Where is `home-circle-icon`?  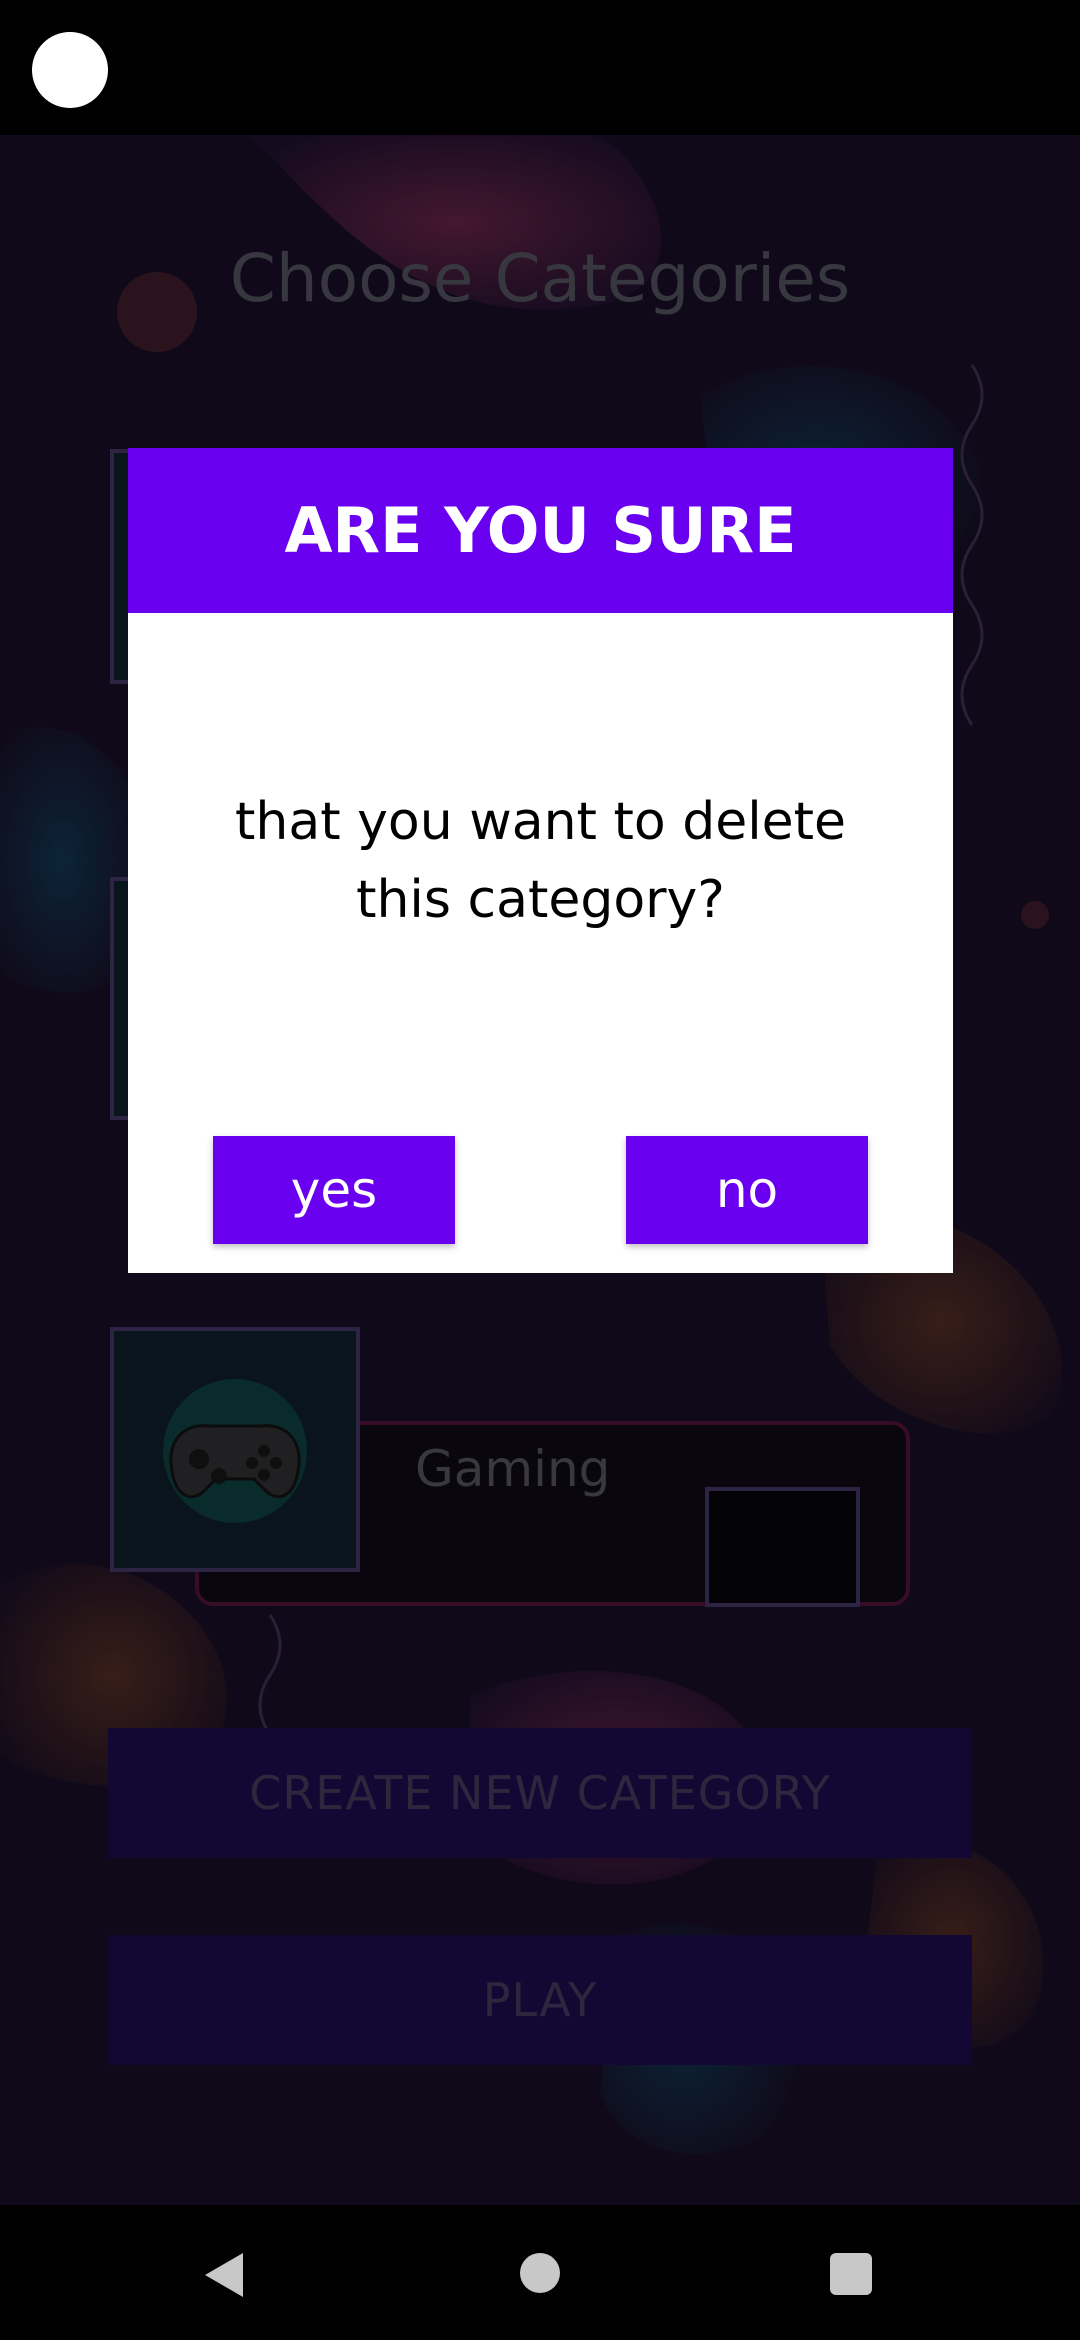
home-circle-icon is located at coordinates (540, 2273).